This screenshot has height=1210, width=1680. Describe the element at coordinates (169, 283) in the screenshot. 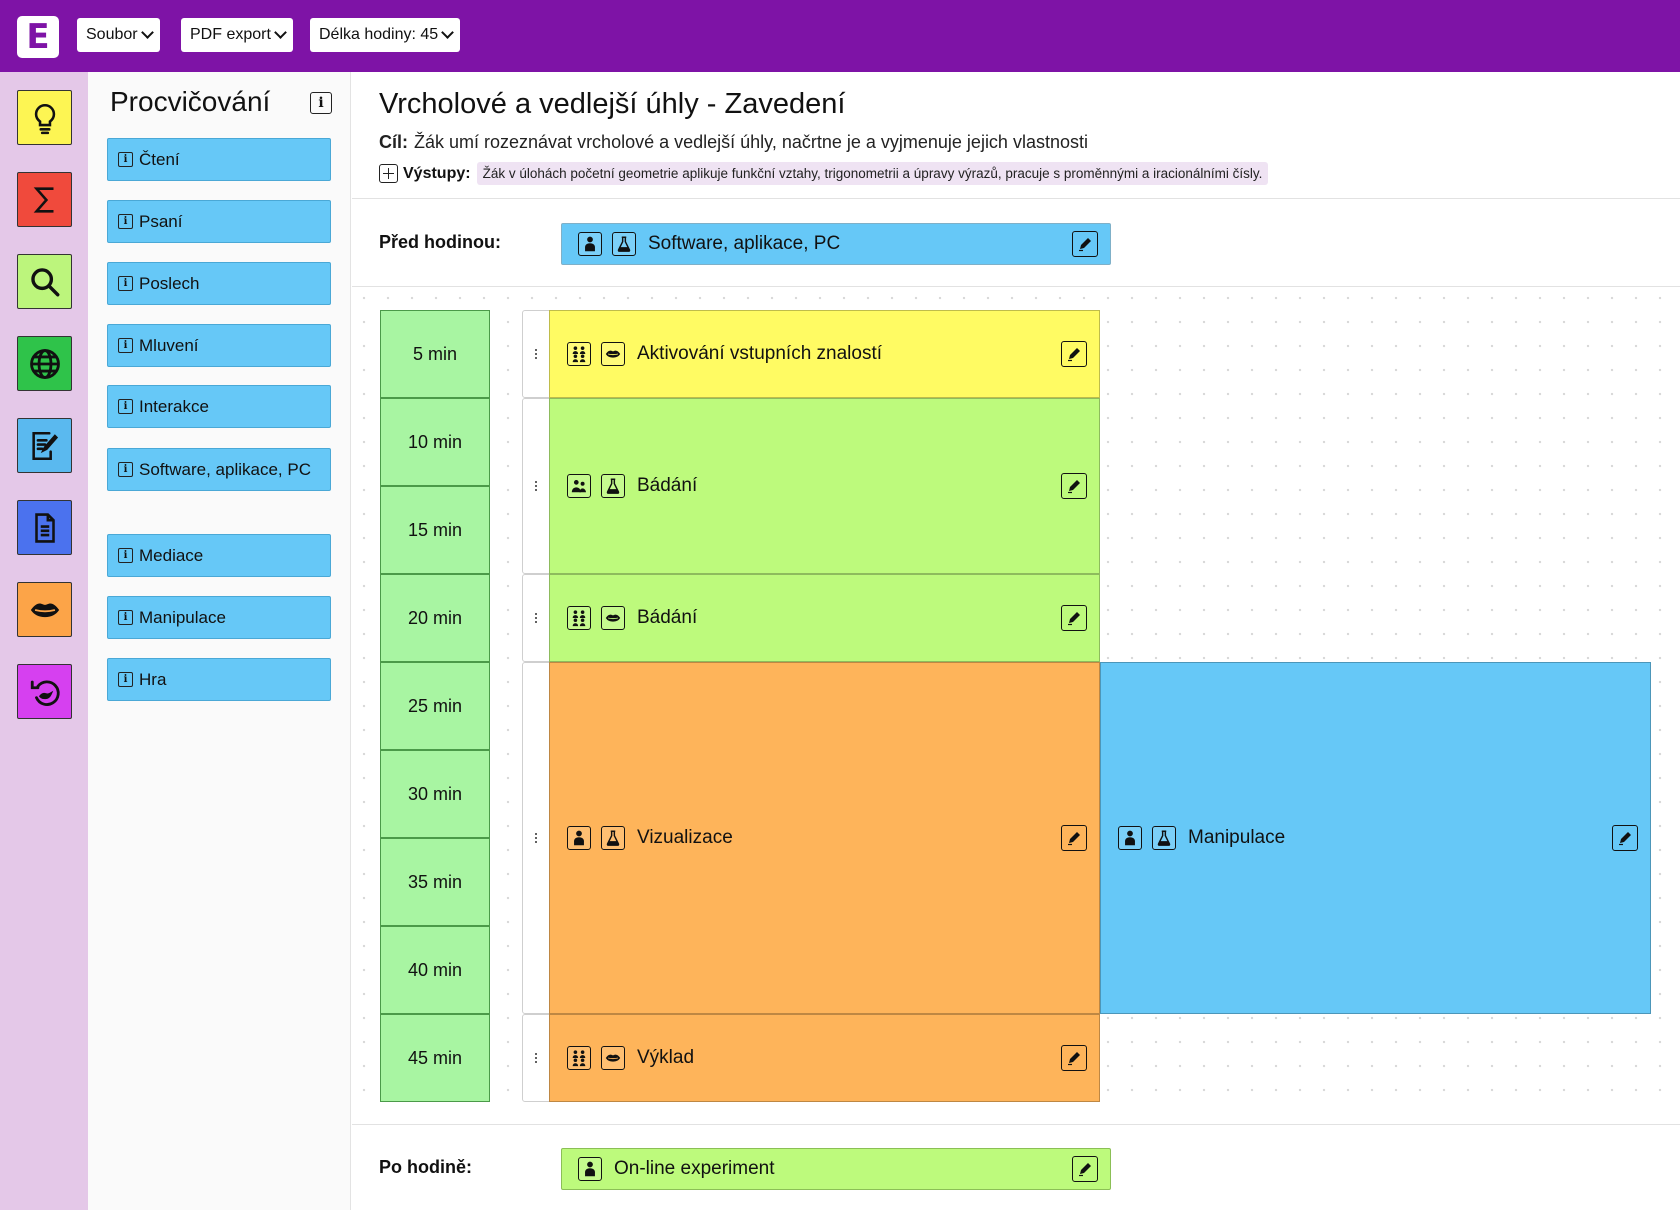

I see `palette-item-label: Poslech` at that location.